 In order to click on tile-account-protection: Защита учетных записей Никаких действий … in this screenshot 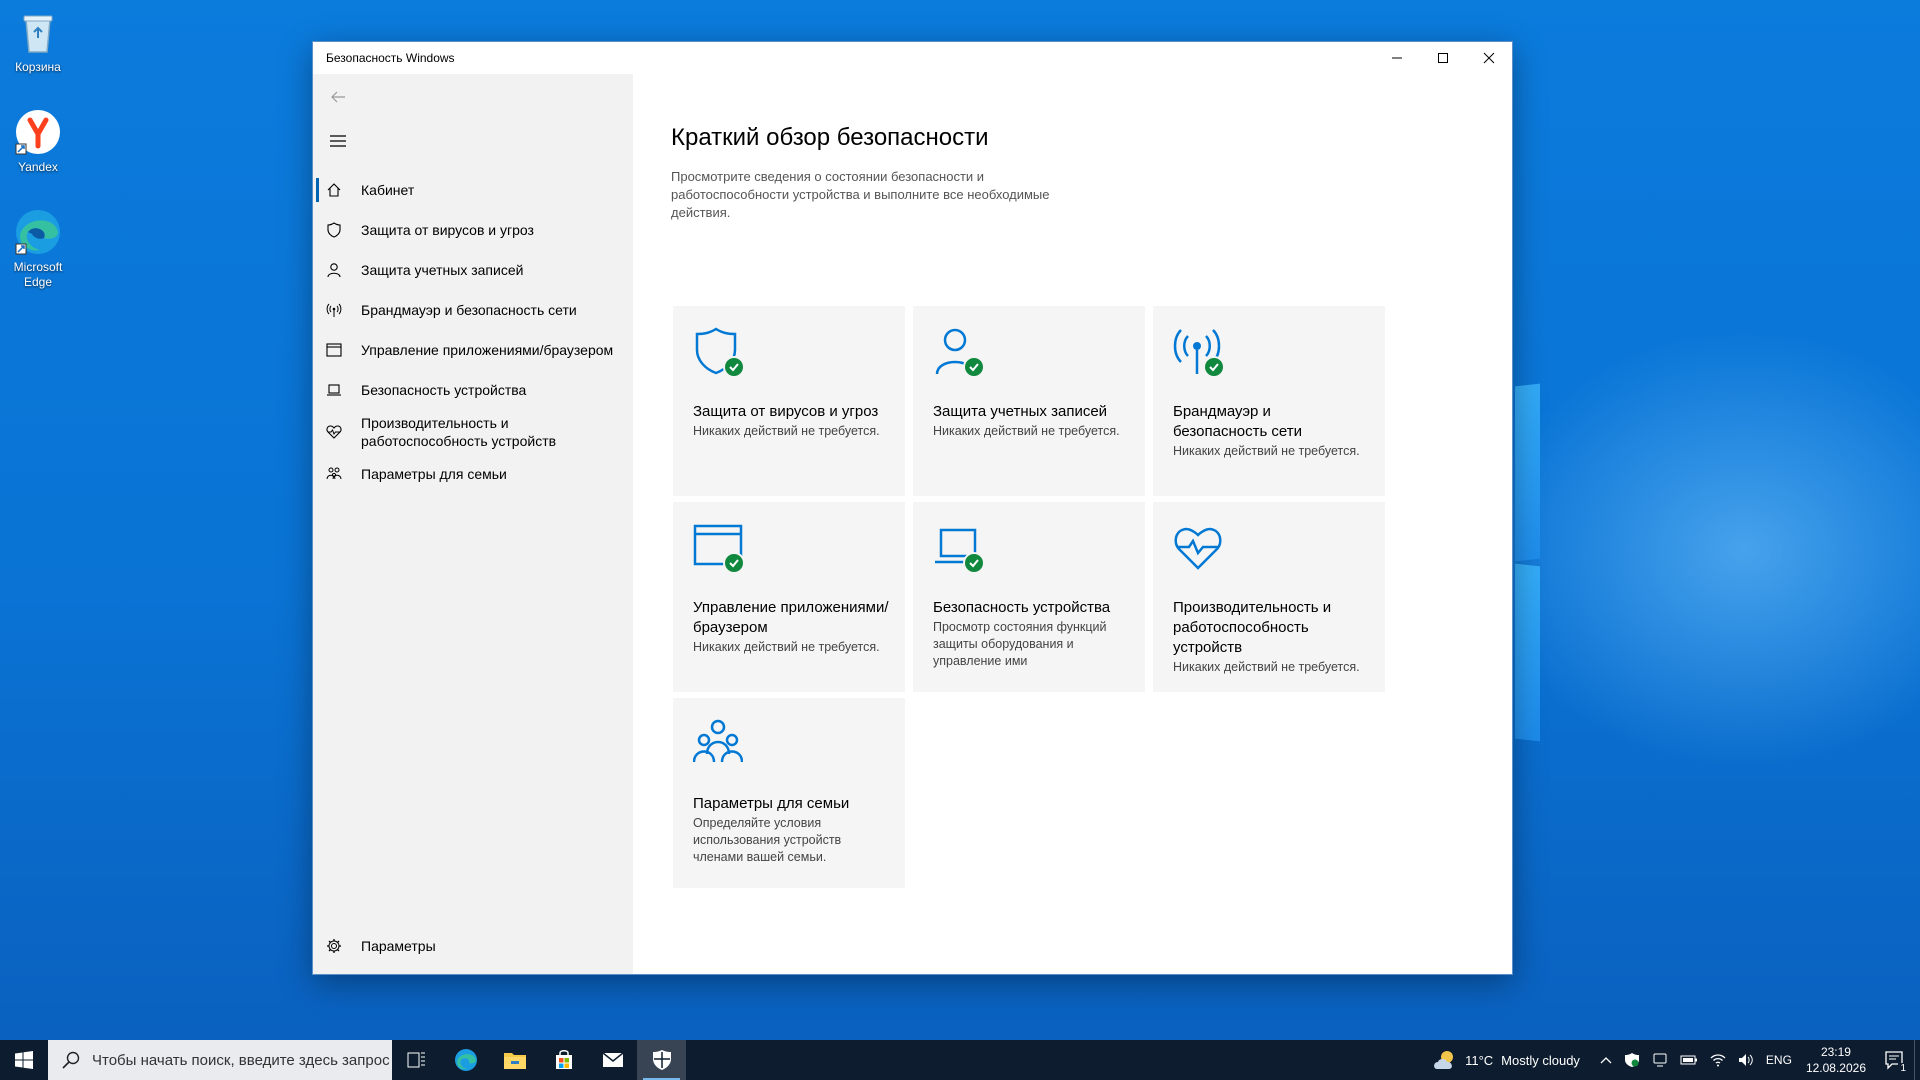, I will do `click(1029, 401)`.